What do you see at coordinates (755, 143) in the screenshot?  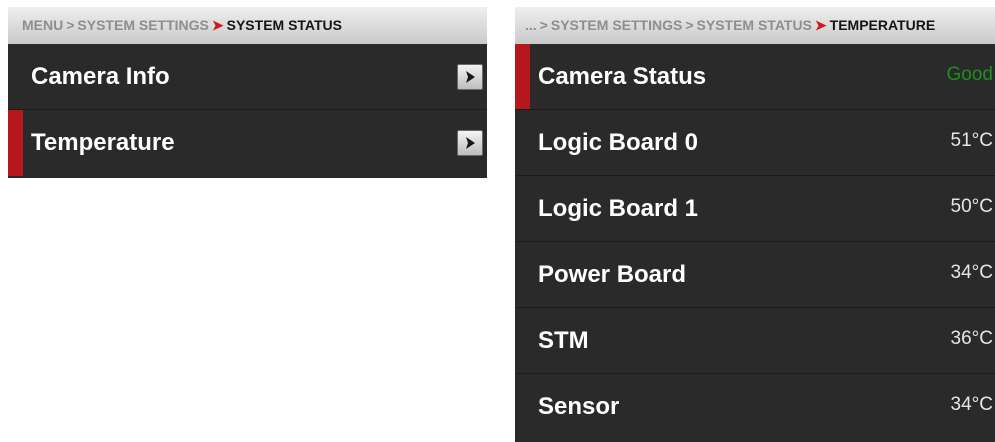 I see `status-row-logic-board-0: Logic Board 0 51°C` at bounding box center [755, 143].